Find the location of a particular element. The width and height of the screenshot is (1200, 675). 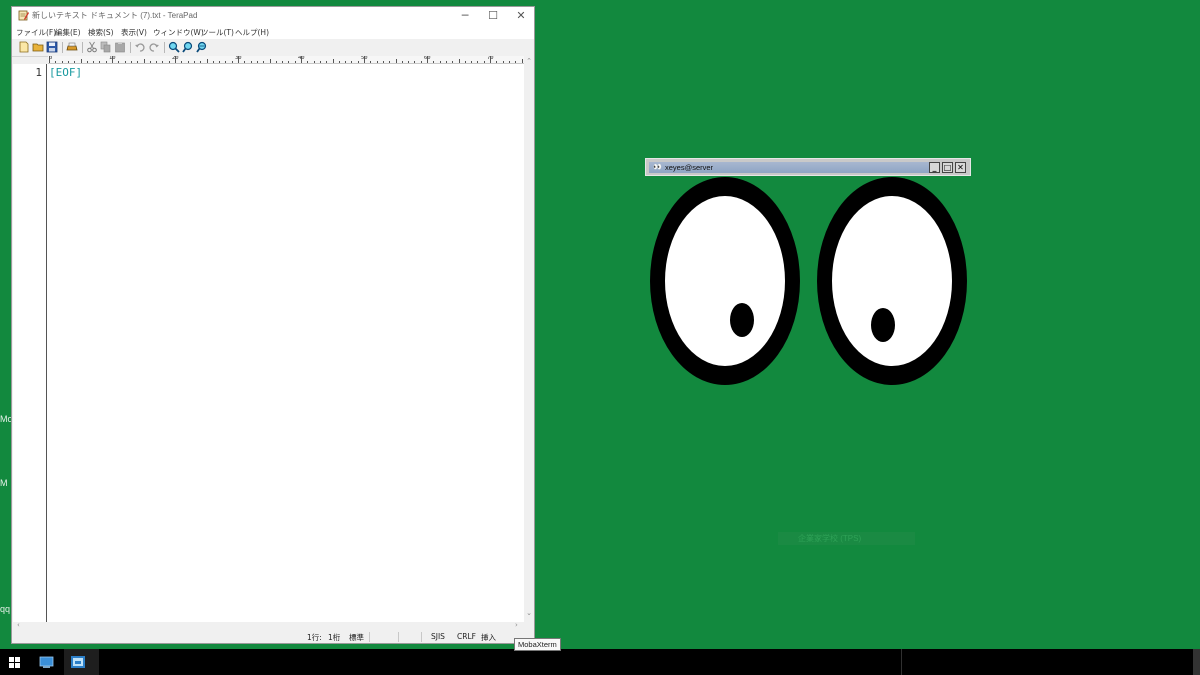

taskbar-mobaxterm-button is located at coordinates (81, 662).